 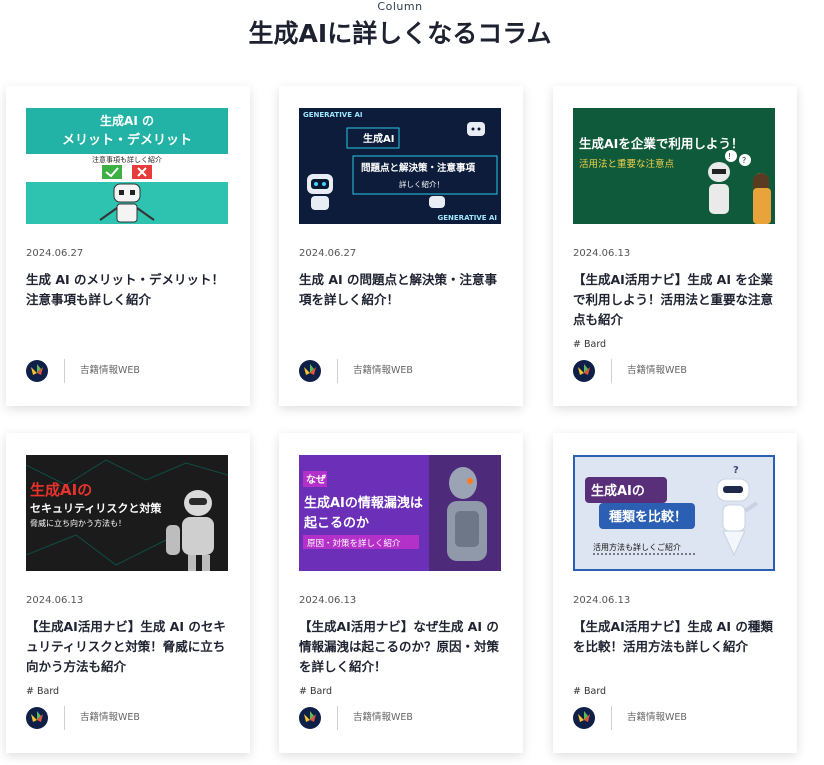 I want to click on section-title: 生成AIに詳しくなるコラム, so click(x=400, y=33).